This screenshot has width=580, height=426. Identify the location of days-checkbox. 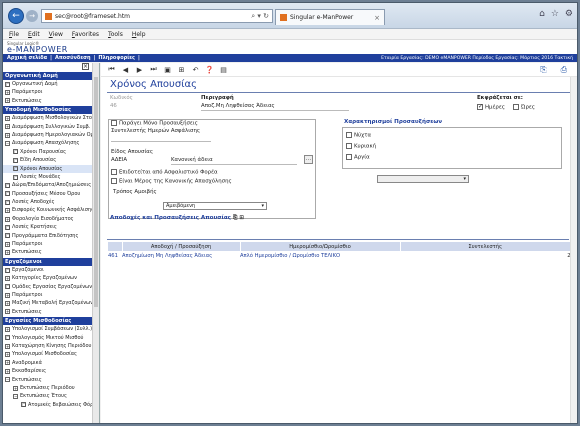
(480, 106).